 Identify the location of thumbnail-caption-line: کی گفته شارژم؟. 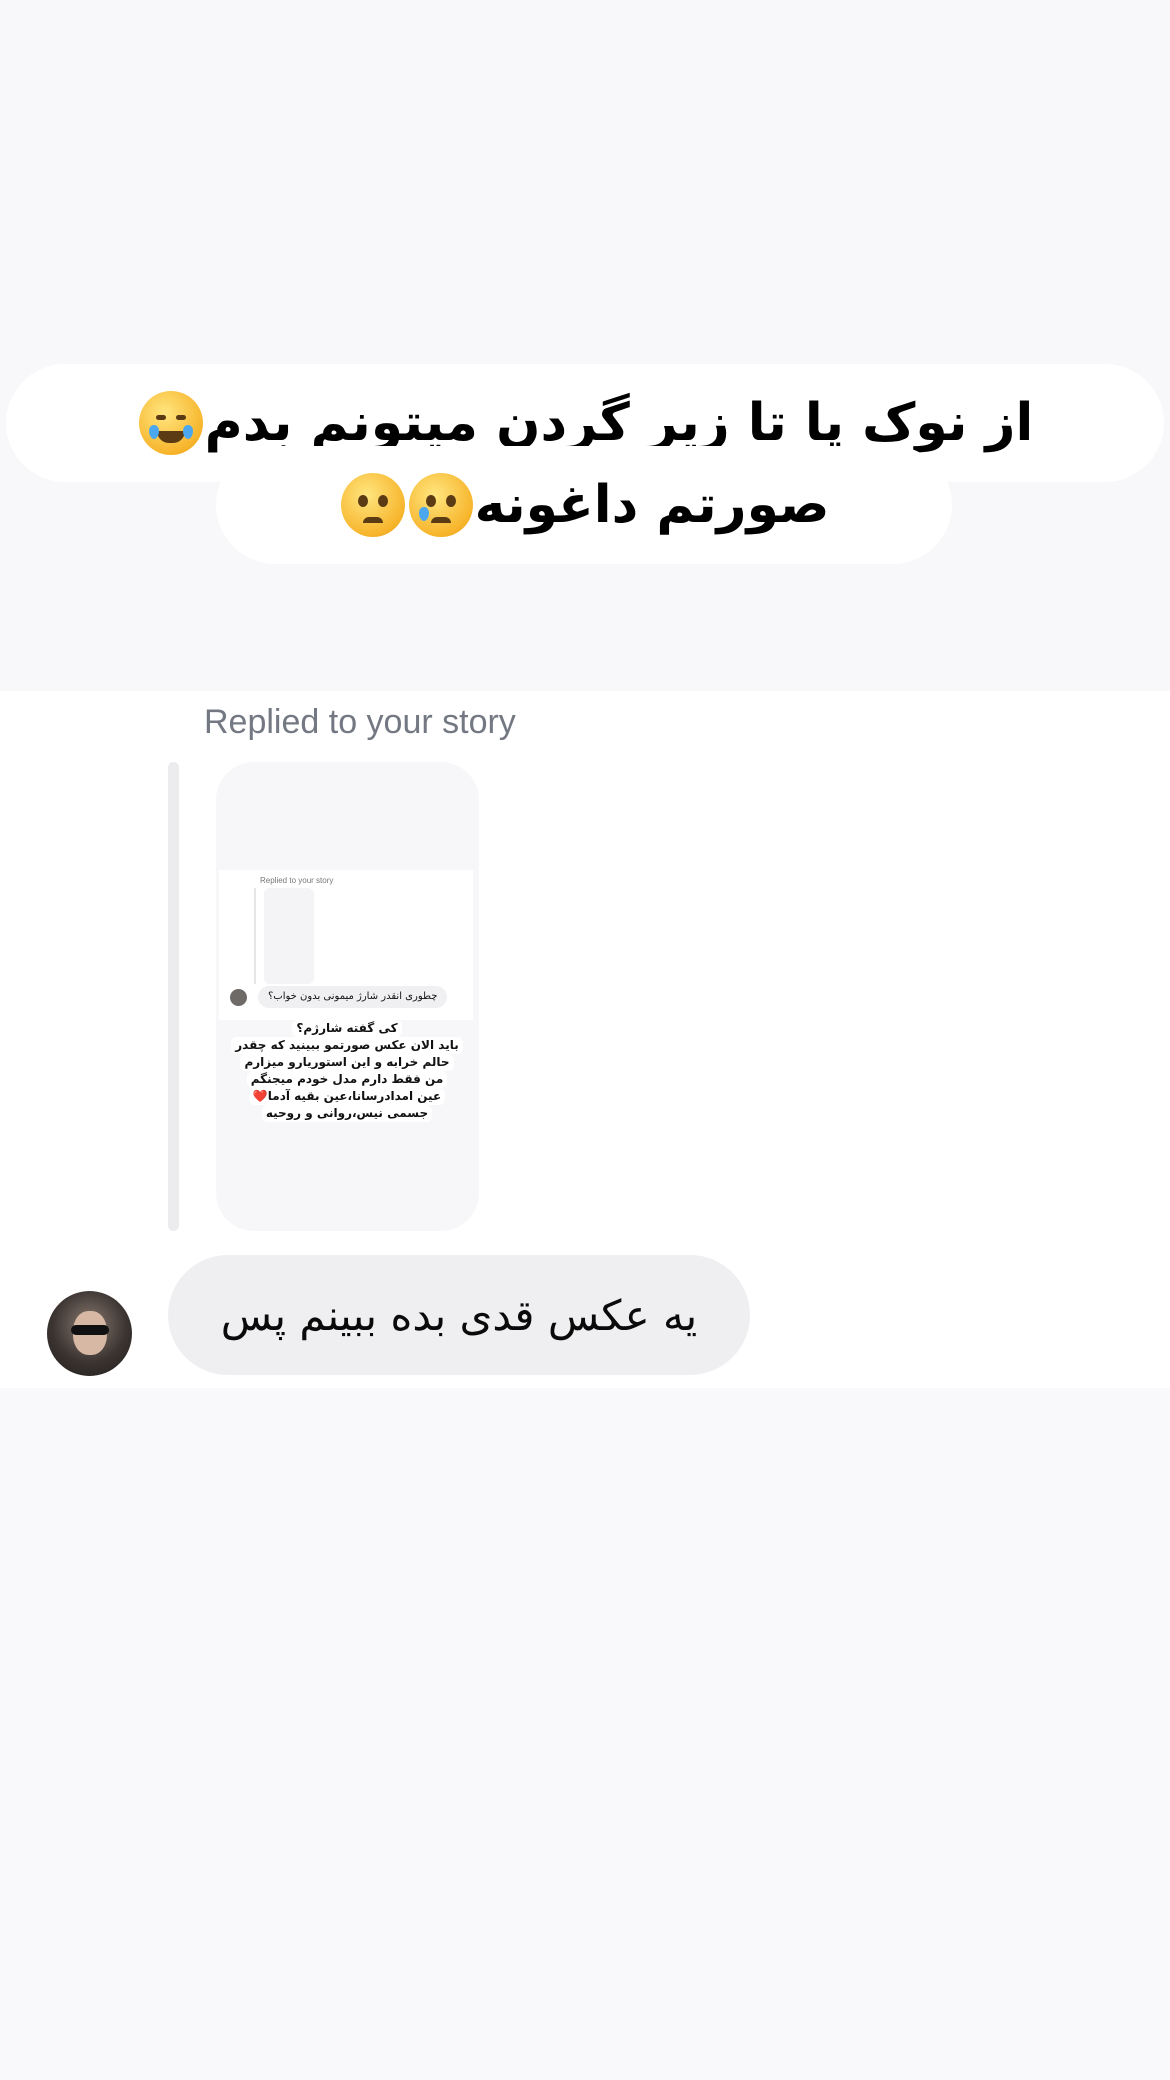
(347, 1028).